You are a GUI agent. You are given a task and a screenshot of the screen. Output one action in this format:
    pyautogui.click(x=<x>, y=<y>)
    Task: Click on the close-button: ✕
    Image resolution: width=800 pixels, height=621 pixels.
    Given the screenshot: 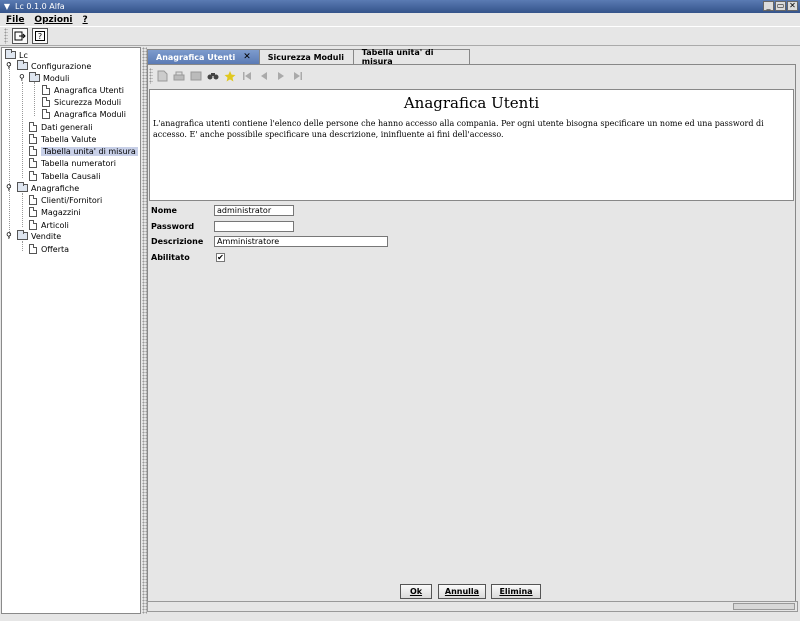 What is the action you would take?
    pyautogui.click(x=792, y=6)
    